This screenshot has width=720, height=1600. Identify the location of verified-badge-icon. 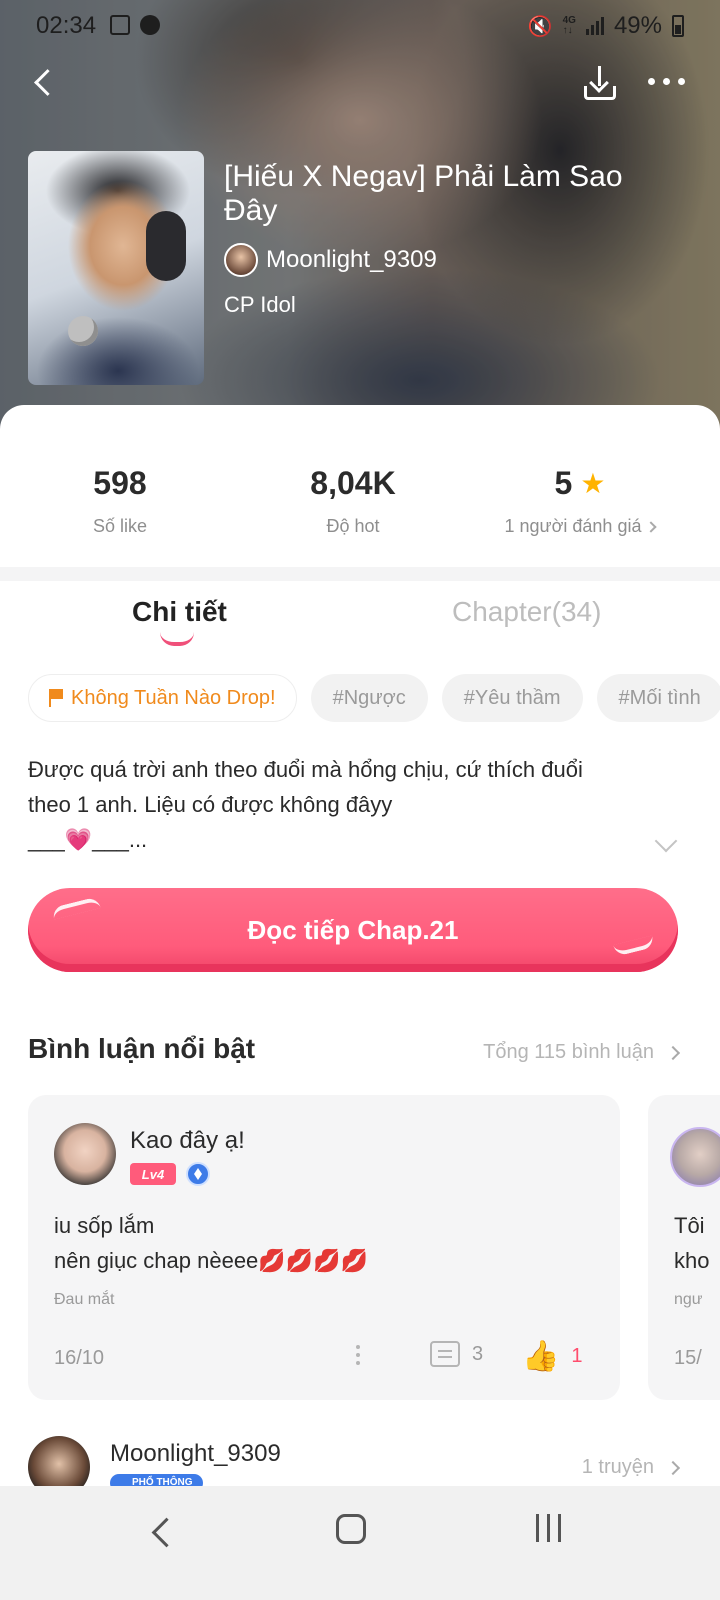
(198, 1174).